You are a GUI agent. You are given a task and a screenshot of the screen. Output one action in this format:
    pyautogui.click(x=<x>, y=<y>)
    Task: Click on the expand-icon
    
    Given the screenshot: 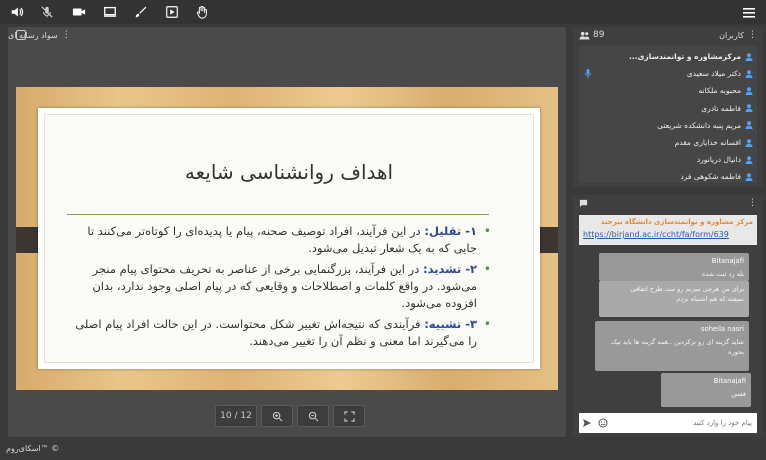 What is the action you would take?
    pyautogui.click(x=21, y=35)
    